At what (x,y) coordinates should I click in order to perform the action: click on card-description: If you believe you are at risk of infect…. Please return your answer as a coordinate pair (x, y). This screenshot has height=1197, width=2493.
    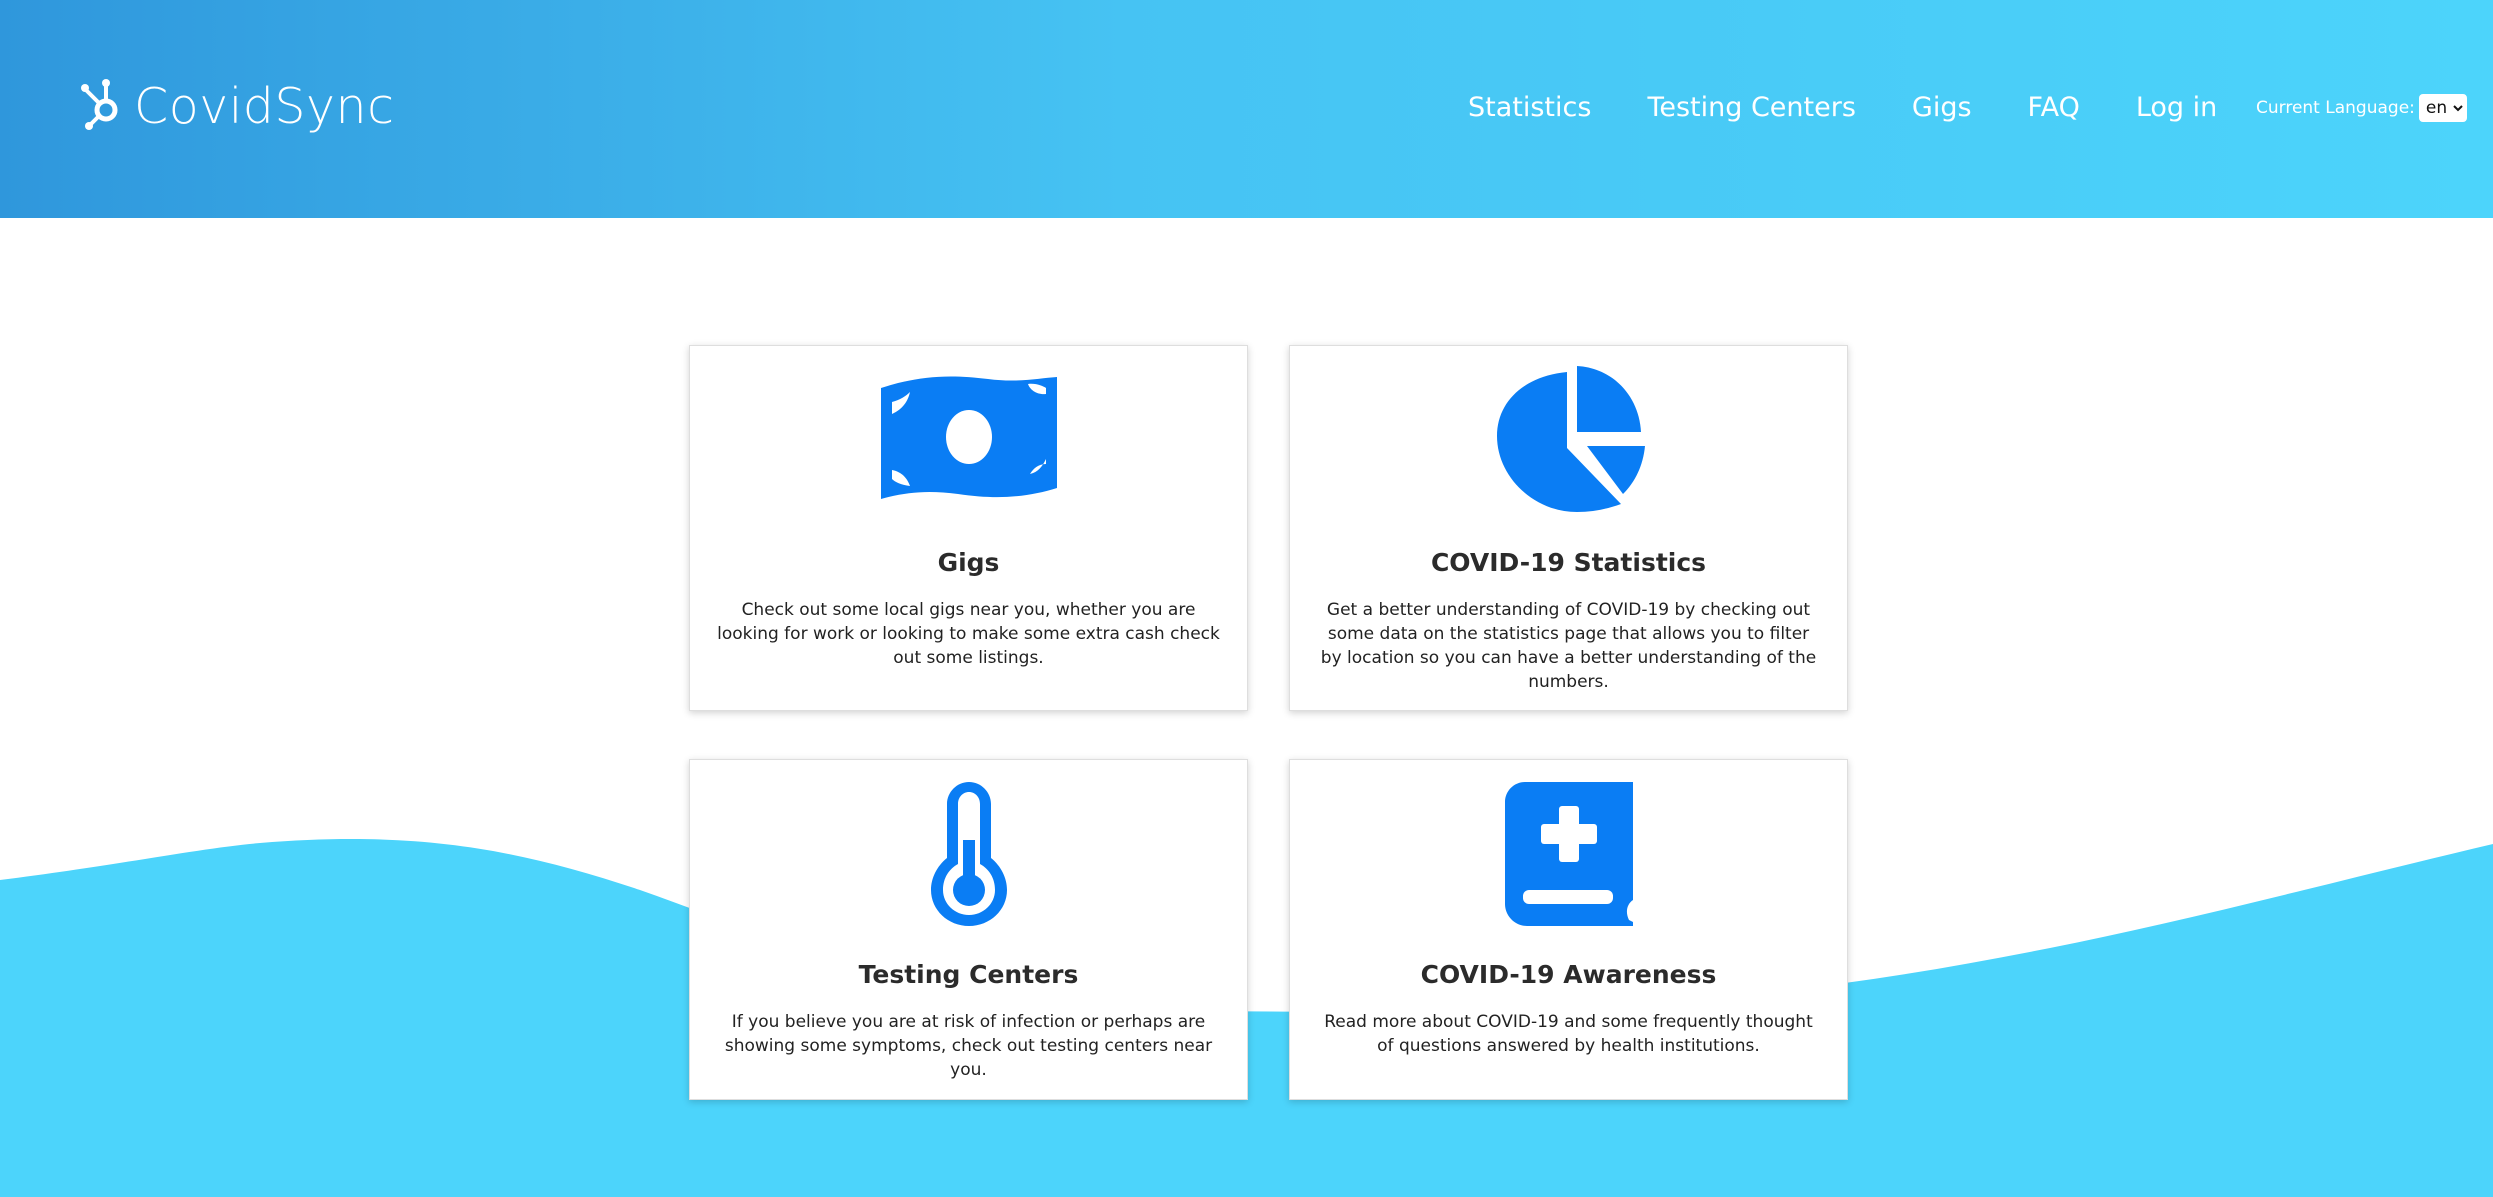
    Looking at the image, I should click on (968, 1046).